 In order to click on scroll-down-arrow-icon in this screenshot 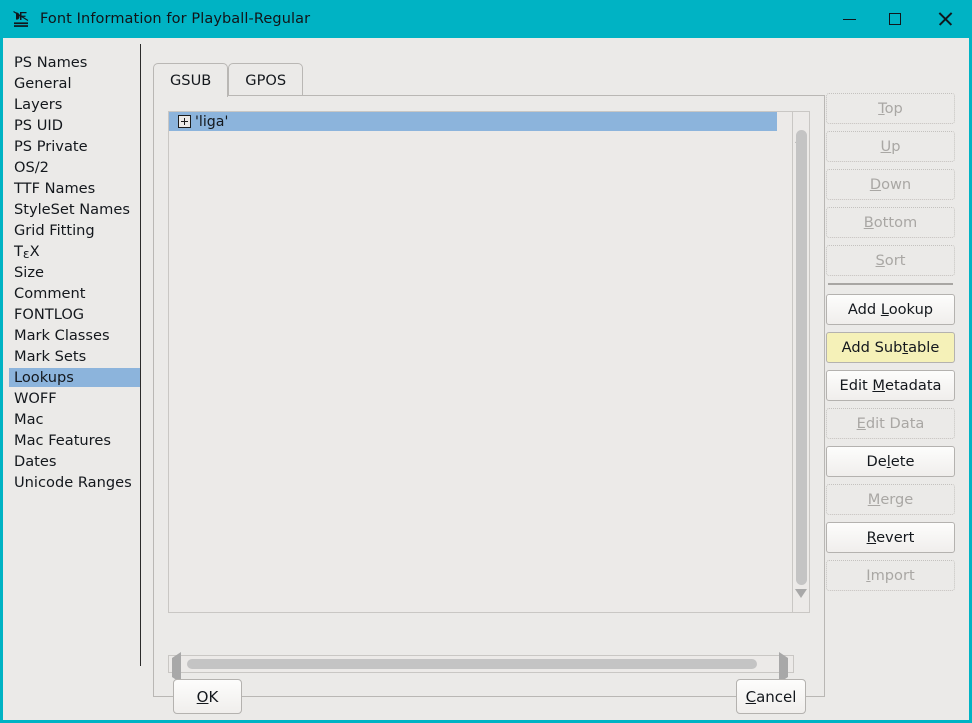, I will do `click(801, 603)`.